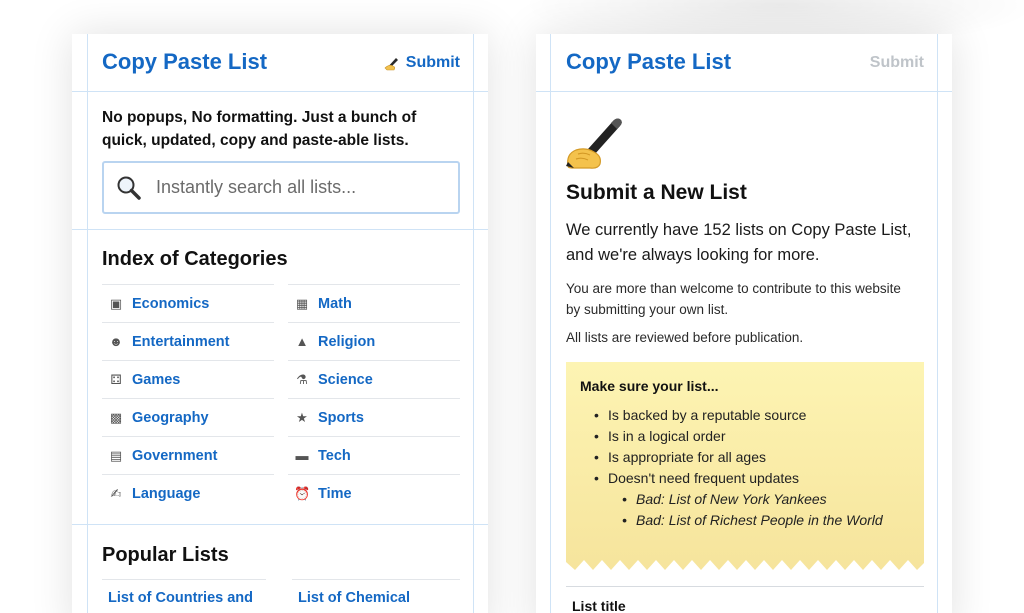  What do you see at coordinates (181, 341) in the screenshot?
I see `category-label: Entertainment` at bounding box center [181, 341].